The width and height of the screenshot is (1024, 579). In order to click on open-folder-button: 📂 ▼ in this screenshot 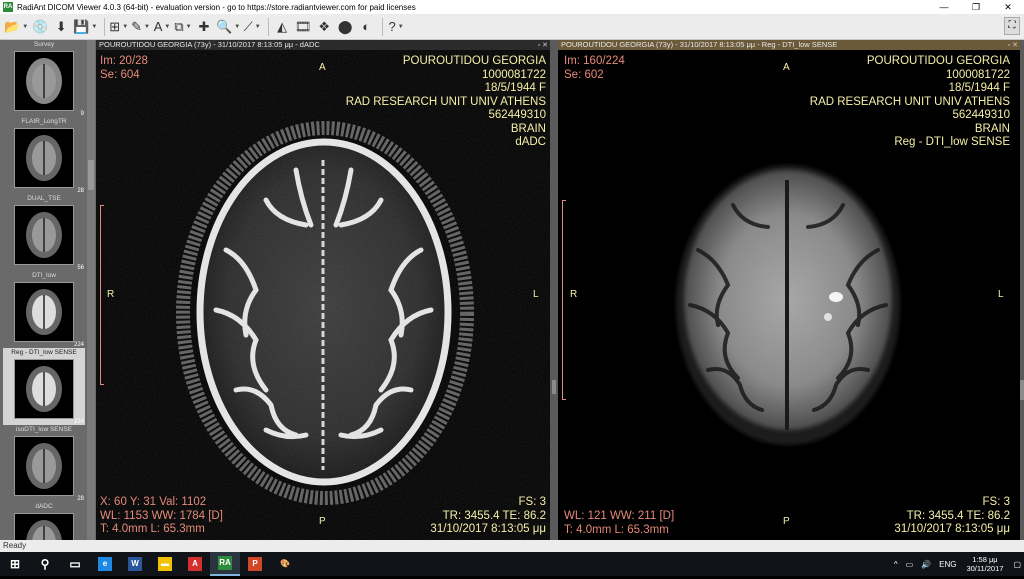, I will do `click(16, 27)`.